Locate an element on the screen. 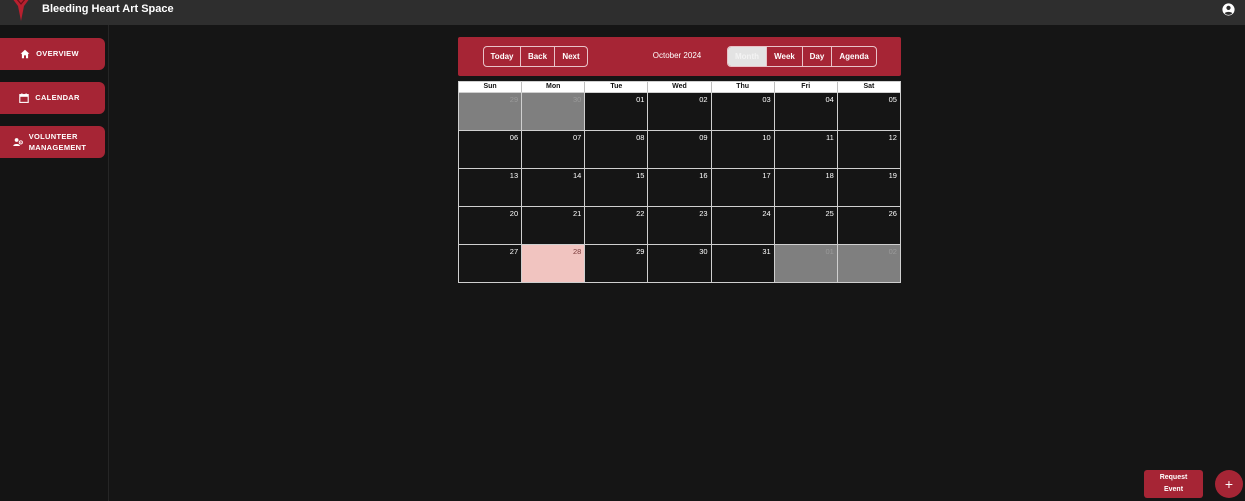 The image size is (1245, 501). plus-icon: + is located at coordinates (1229, 484).